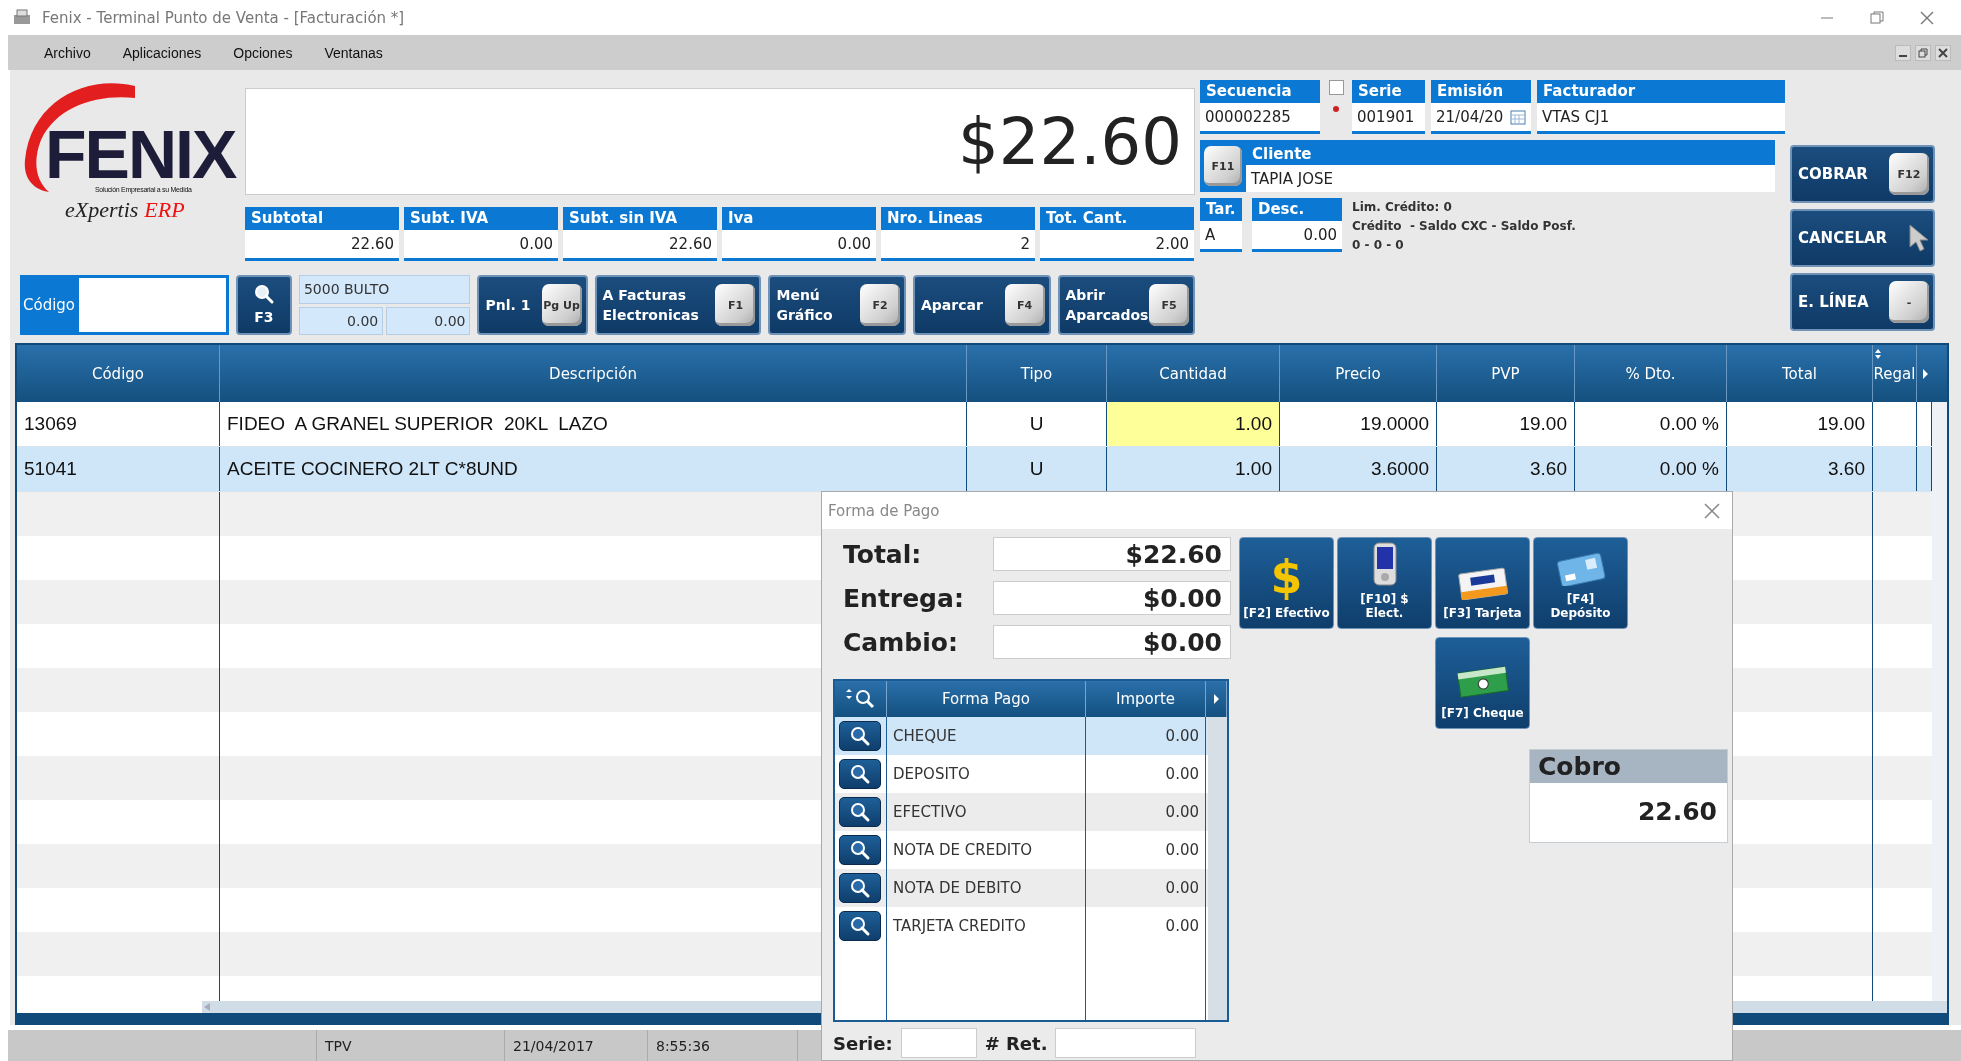 The image size is (1961, 1061). I want to click on keycap: F2, so click(880, 305).